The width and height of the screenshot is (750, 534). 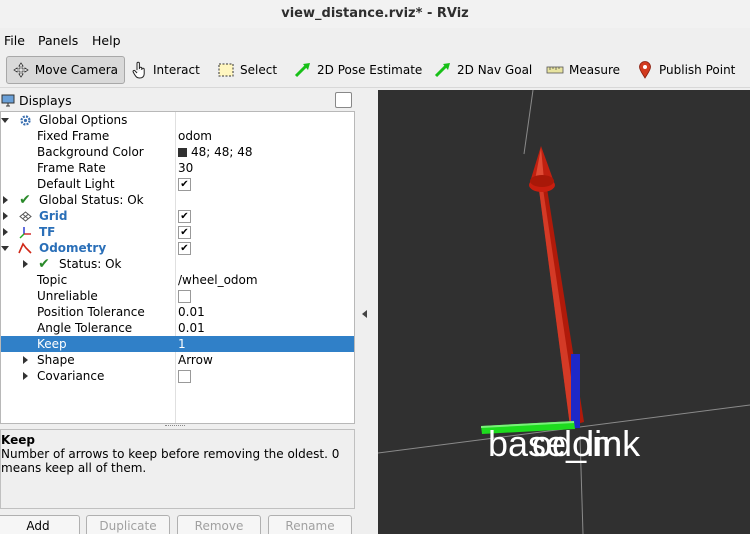 I want to click on grid-icon, so click(x=25, y=216).